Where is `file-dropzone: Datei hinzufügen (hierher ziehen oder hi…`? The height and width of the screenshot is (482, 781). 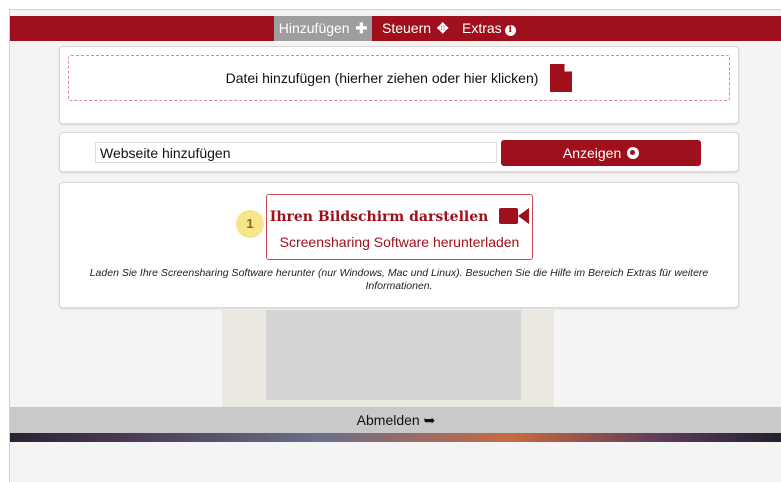
file-dropzone: Datei hinzufügen (hierher ziehen oder hi… is located at coordinates (399, 78).